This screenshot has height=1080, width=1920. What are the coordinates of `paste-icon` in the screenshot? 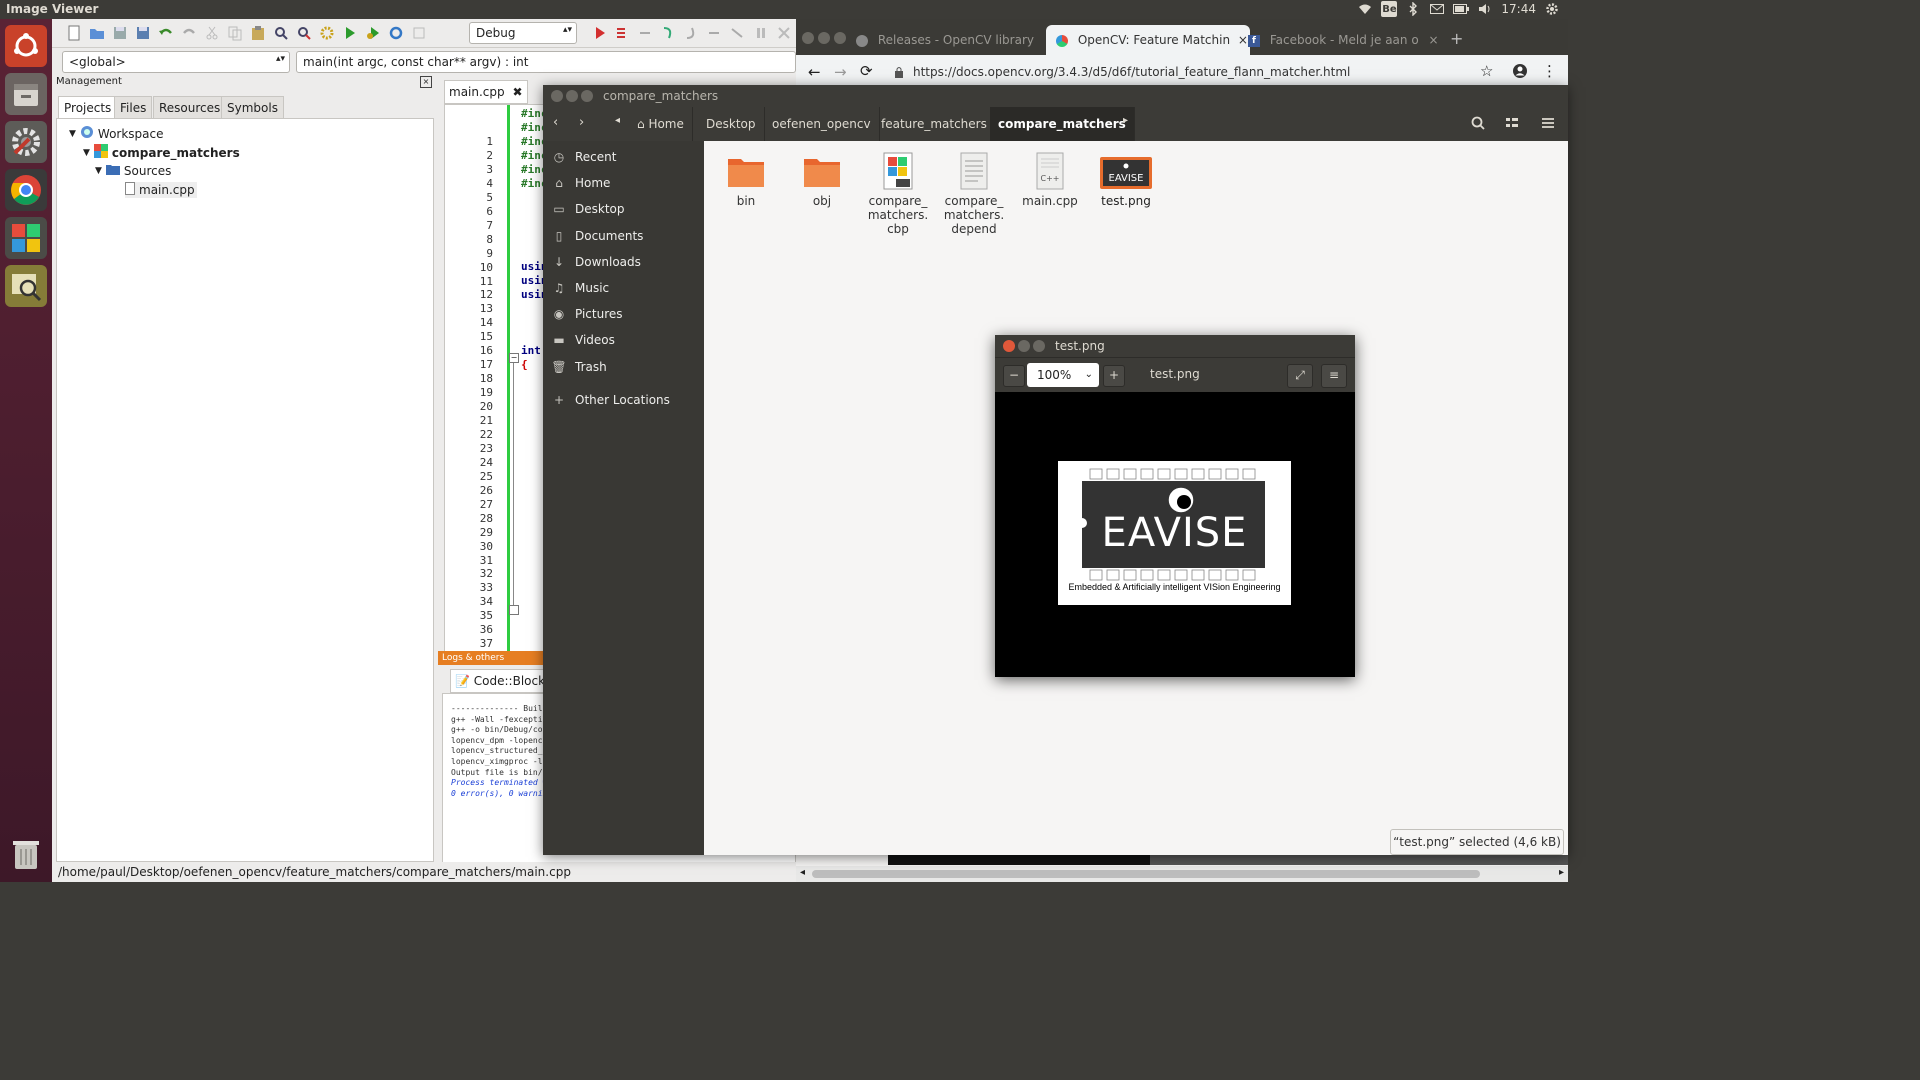 It's located at (258, 33).